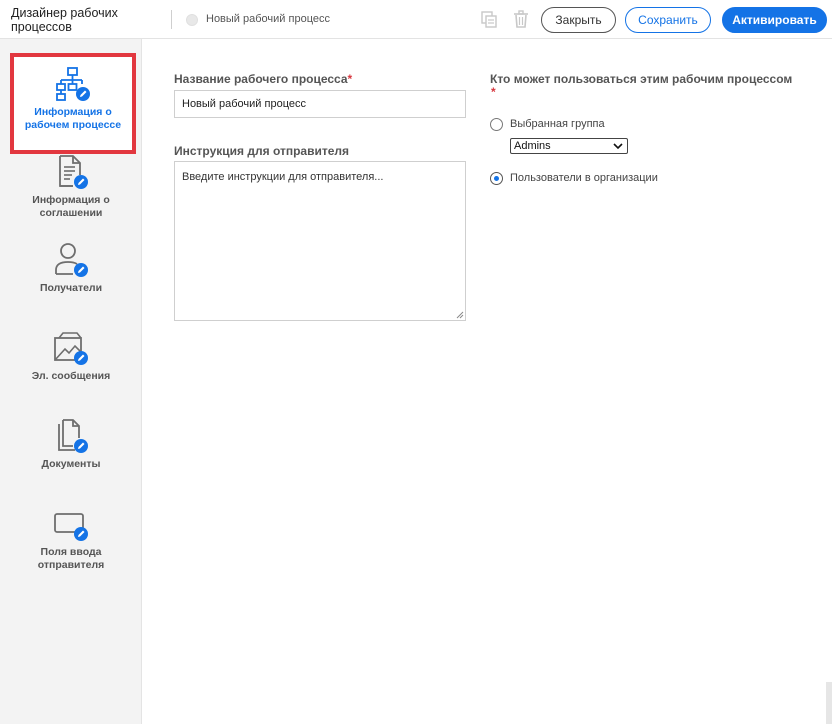 This screenshot has height=724, width=832. I want to click on save-button: Сохранить, so click(668, 20).